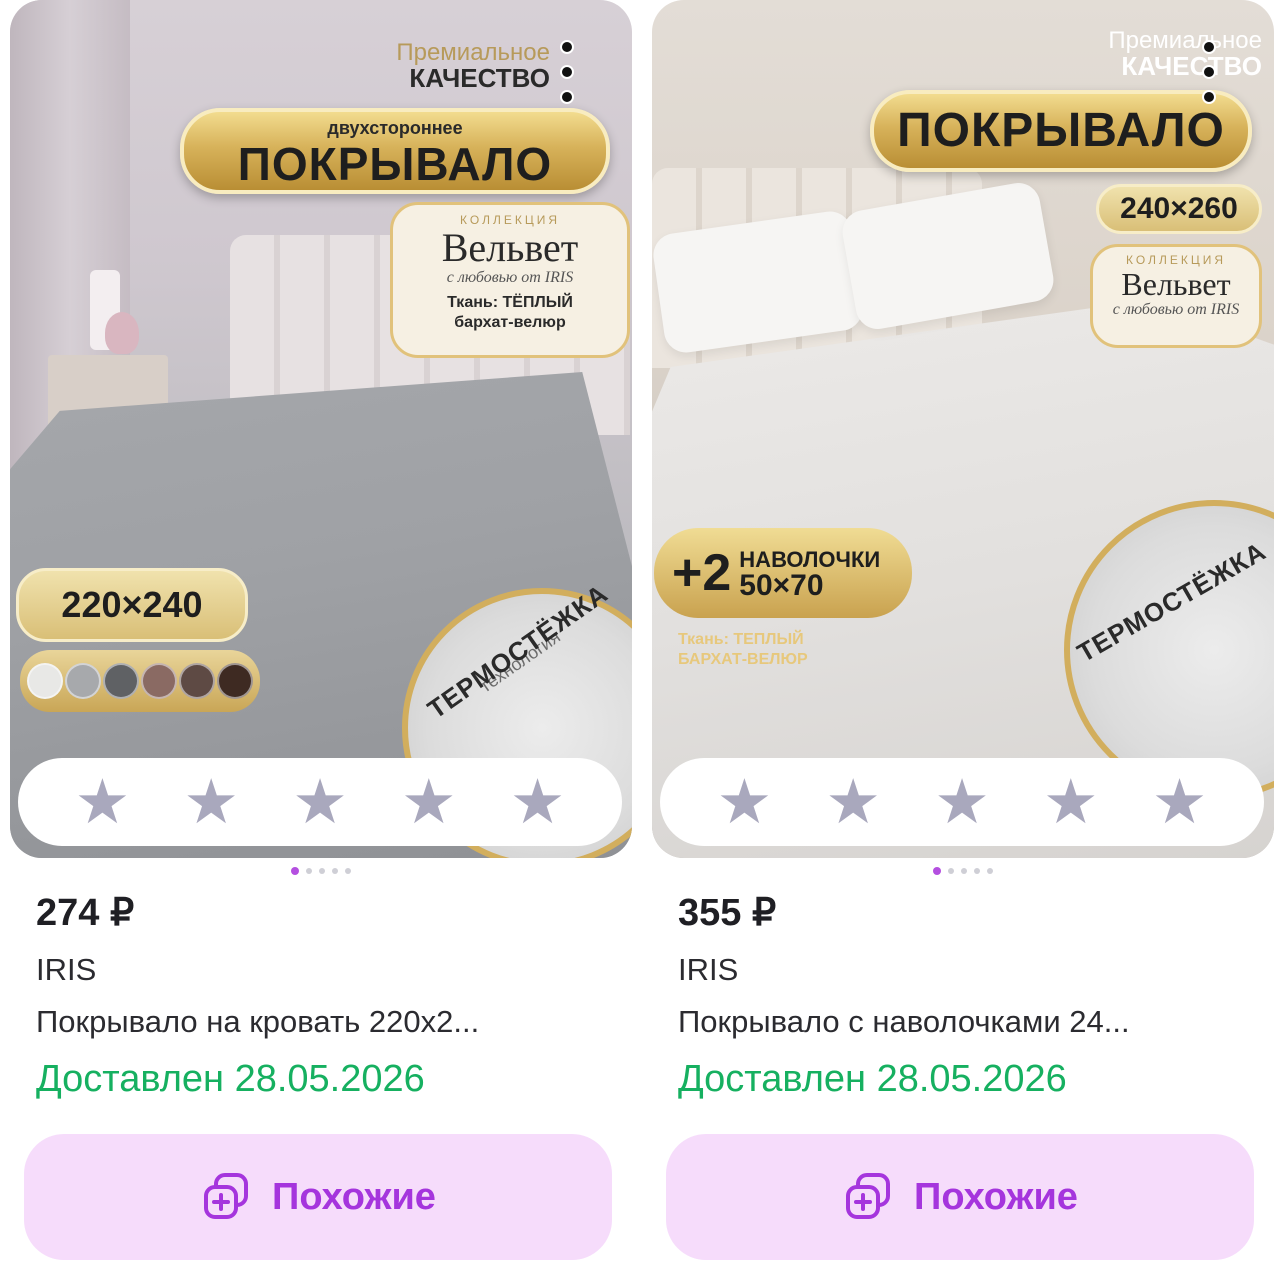  I want to click on size-badge: 220×240, so click(132, 605).